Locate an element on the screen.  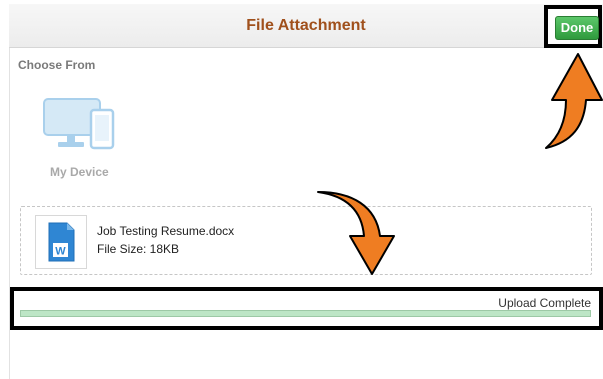
upload-progress-bar is located at coordinates (305, 313).